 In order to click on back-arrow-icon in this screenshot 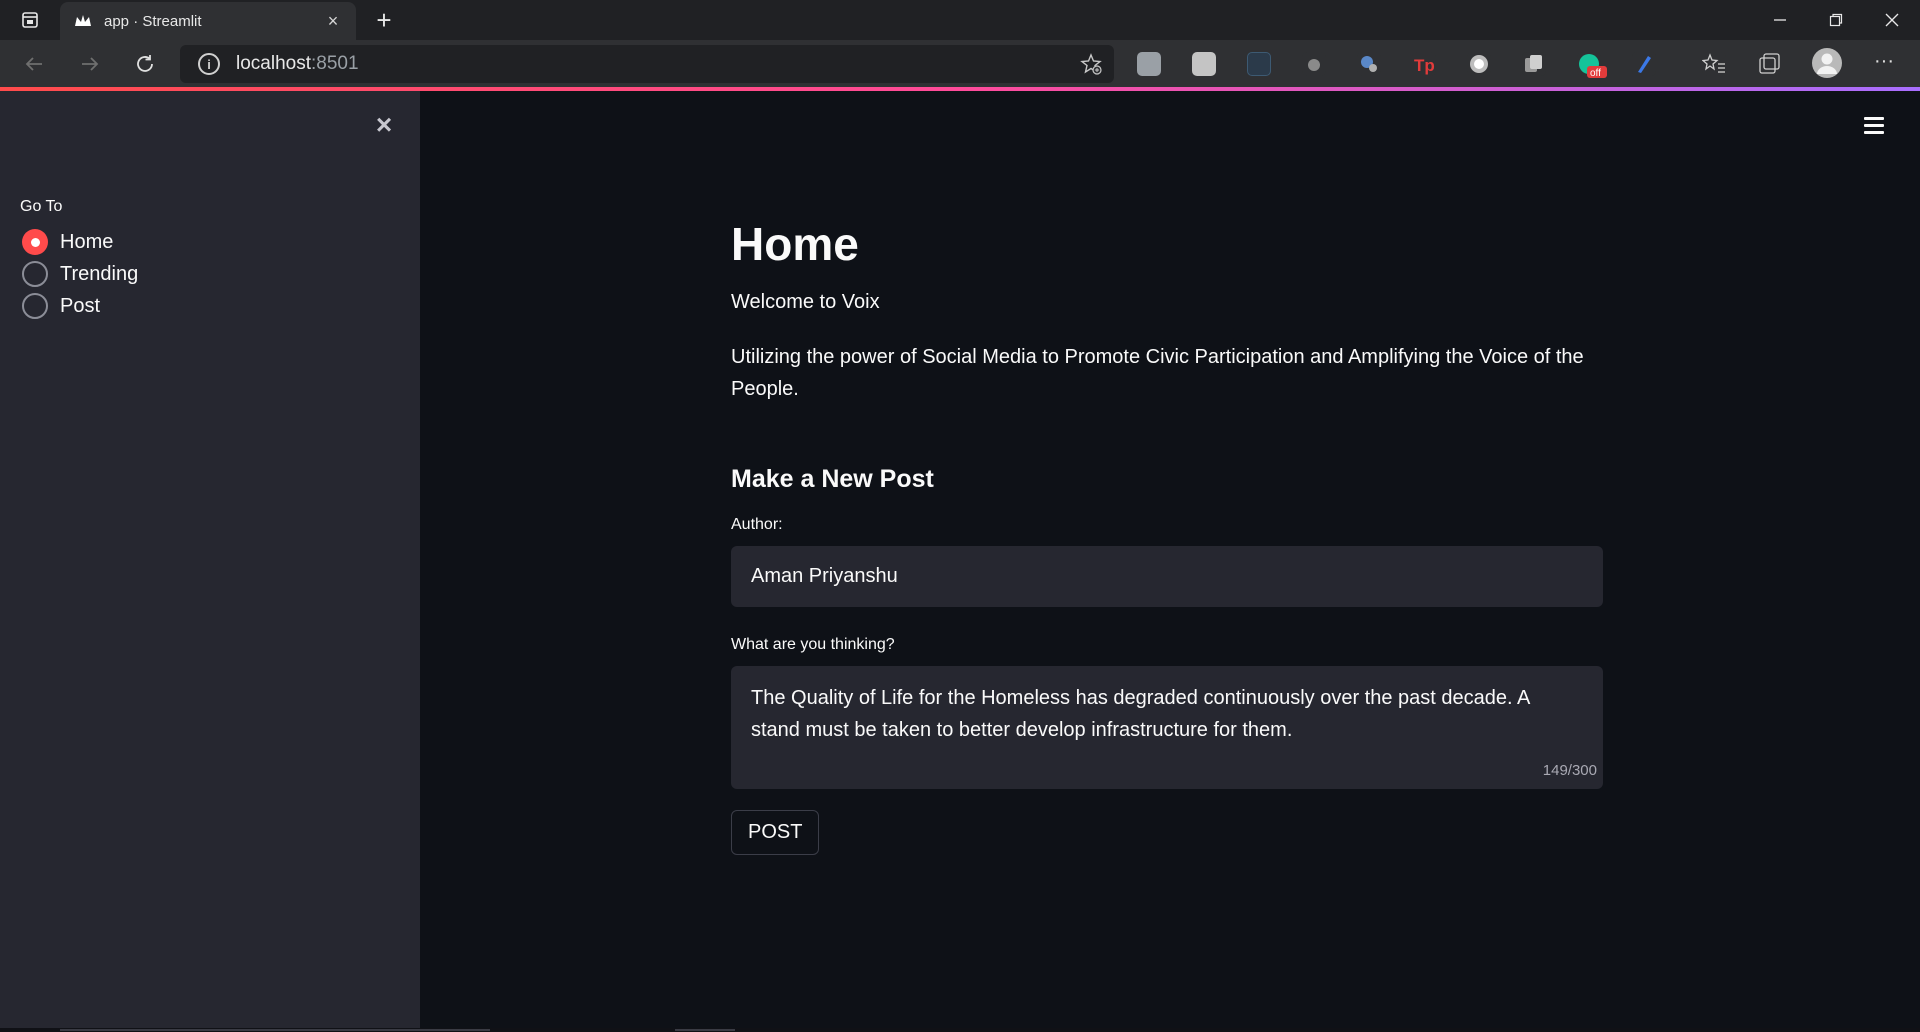, I will do `click(34, 64)`.